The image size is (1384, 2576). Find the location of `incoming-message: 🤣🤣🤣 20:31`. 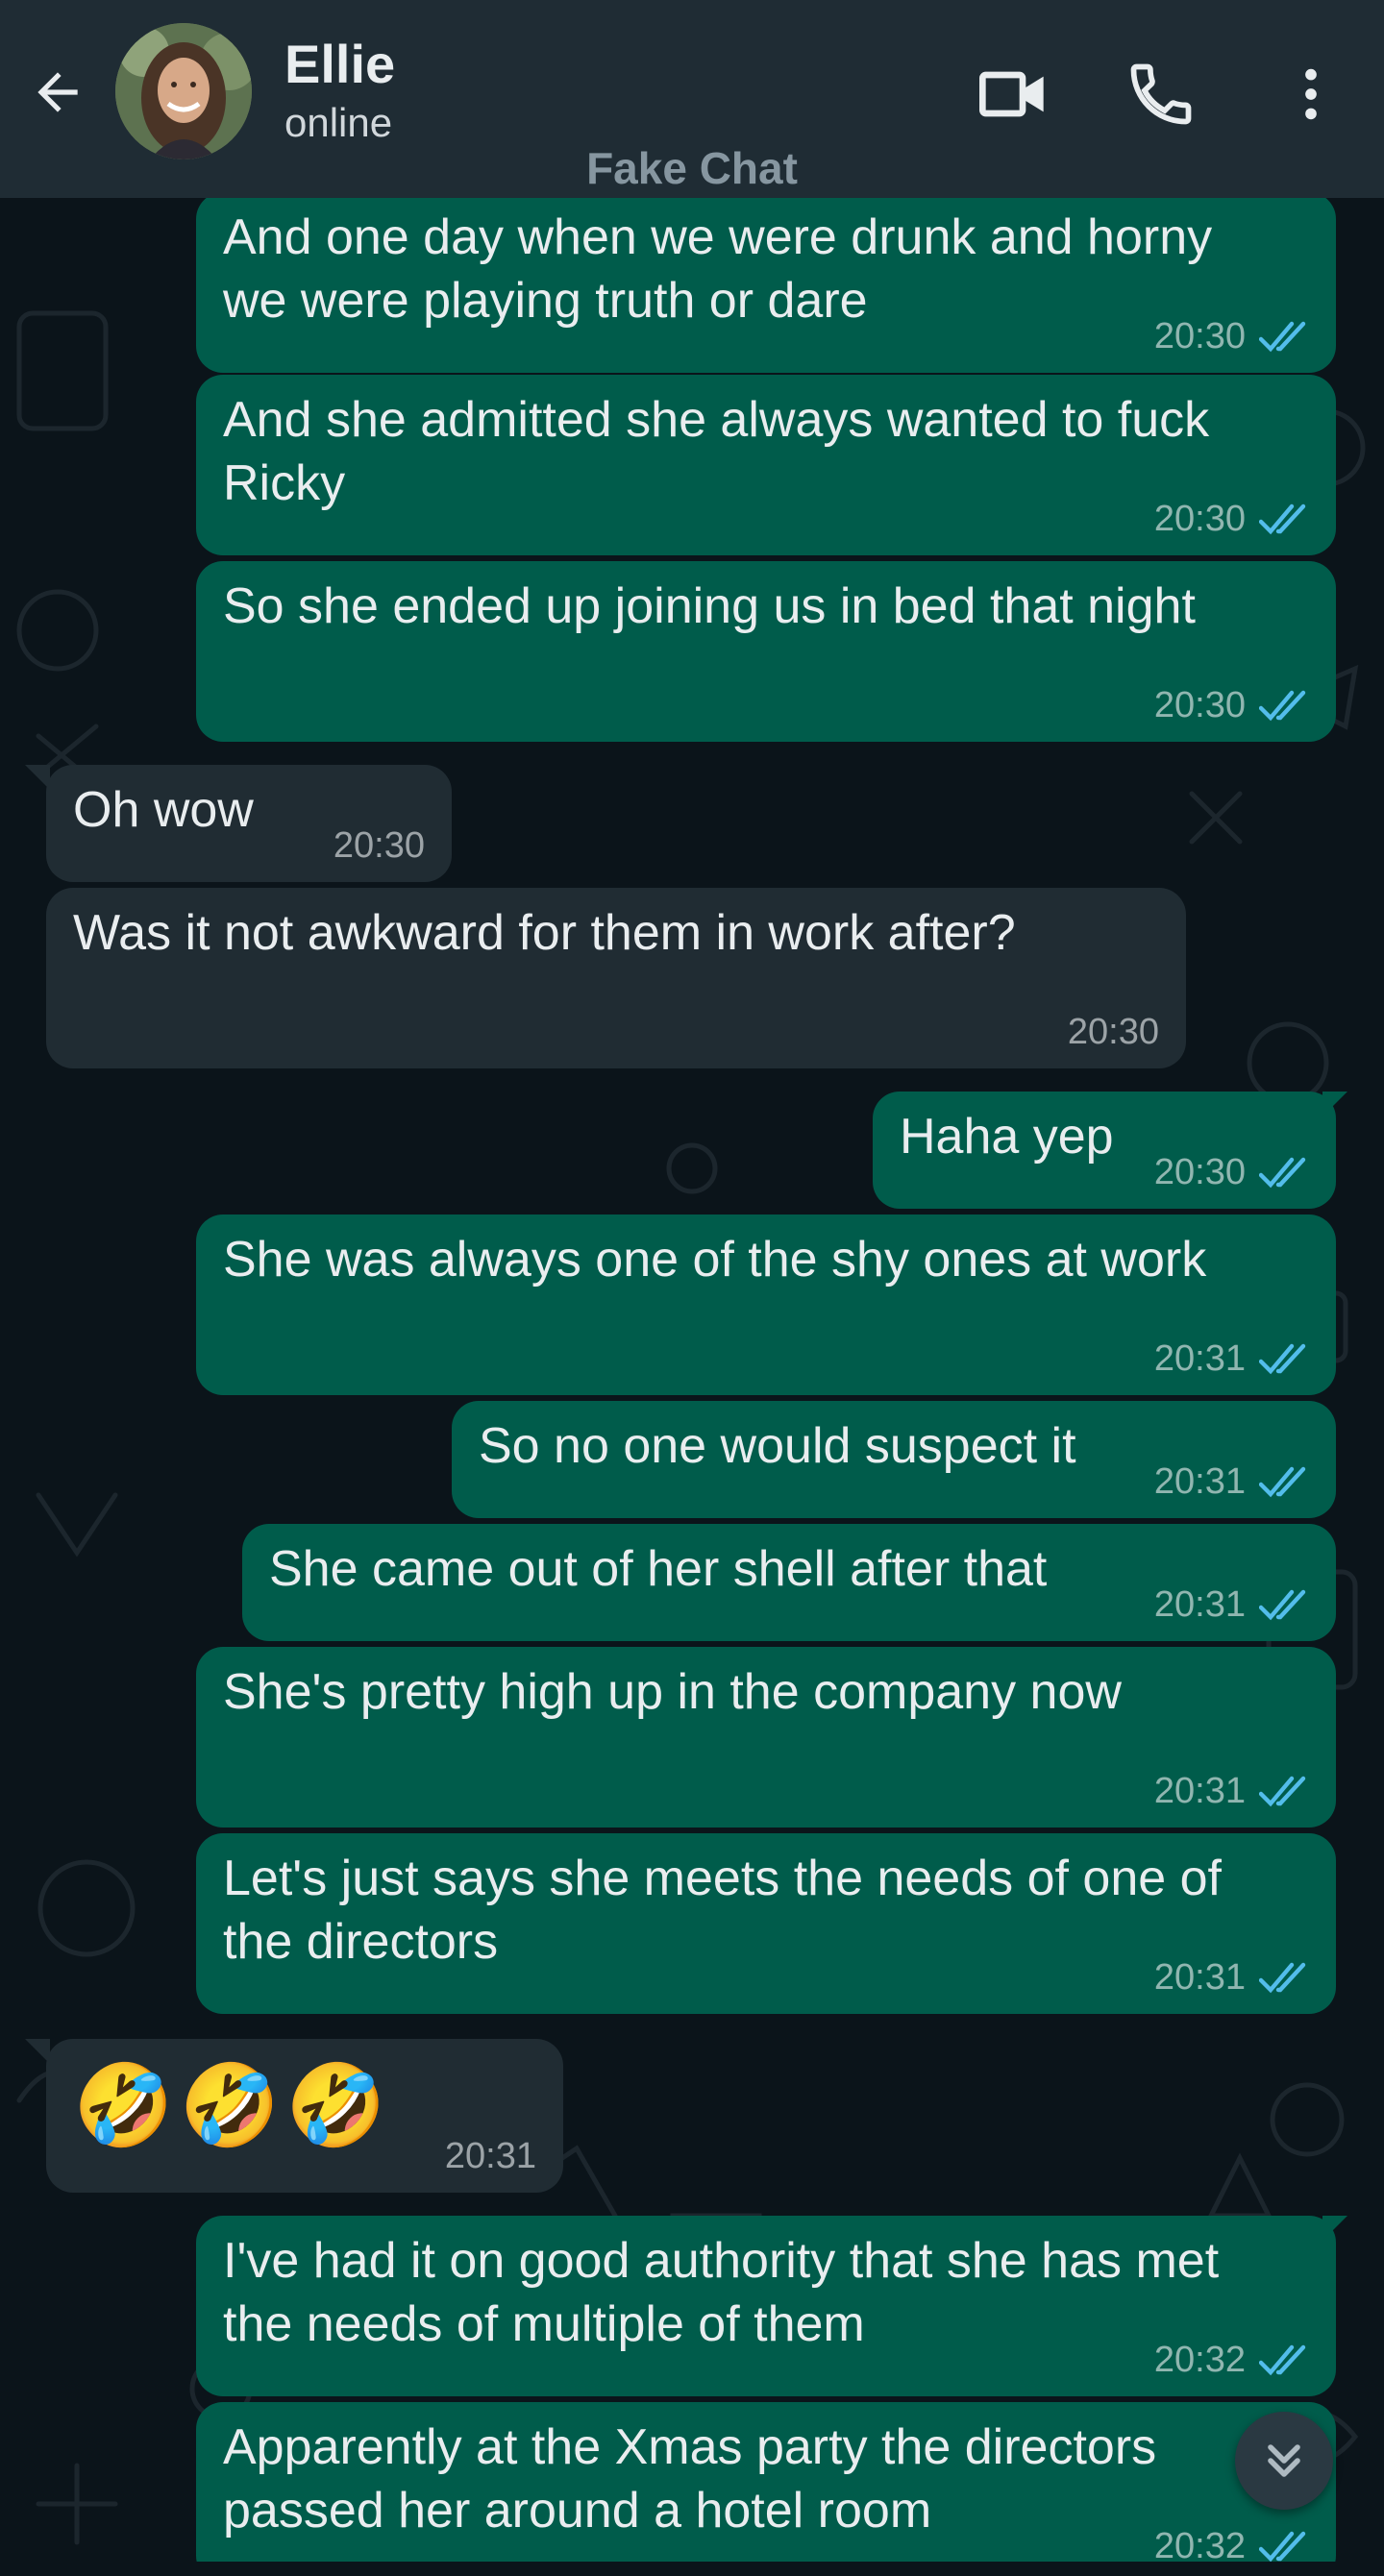

incoming-message: 🤣🤣🤣 20:31 is located at coordinates (304, 2116).